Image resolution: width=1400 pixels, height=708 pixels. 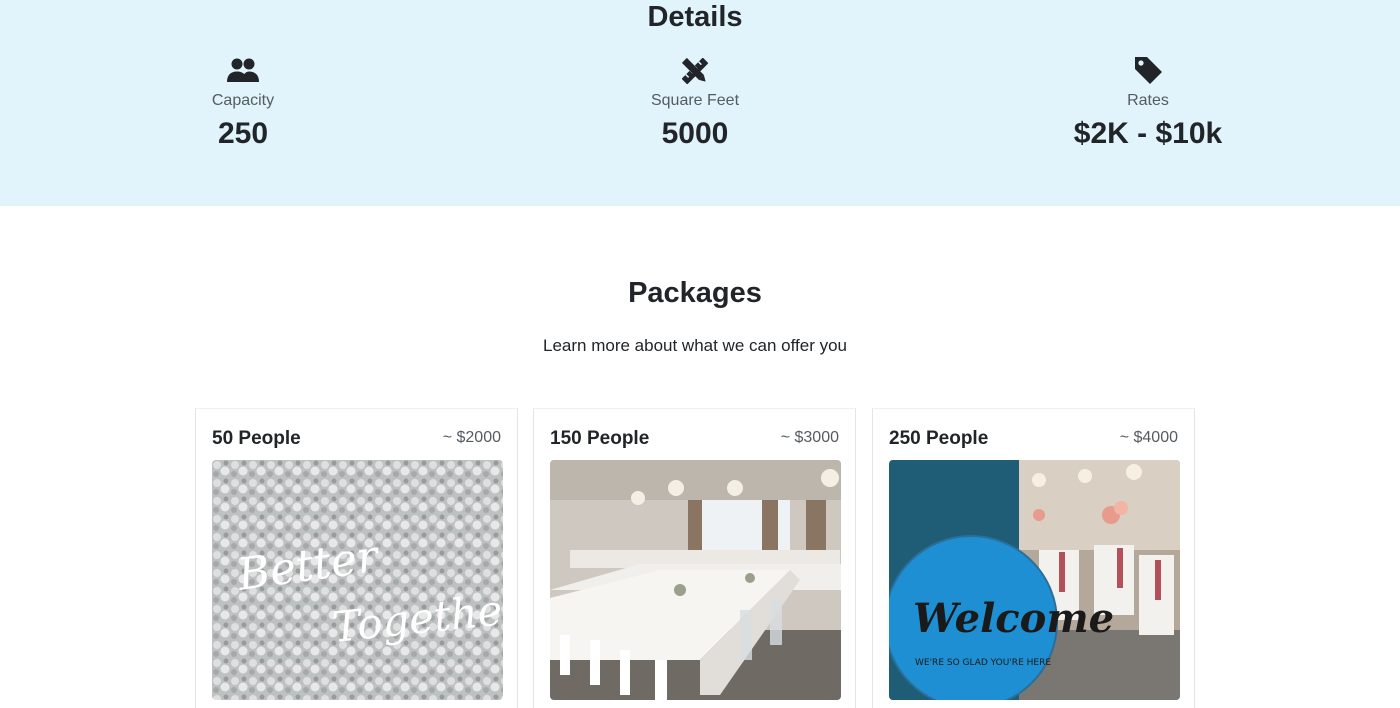 I want to click on details-title: Details, so click(x=695, y=17).